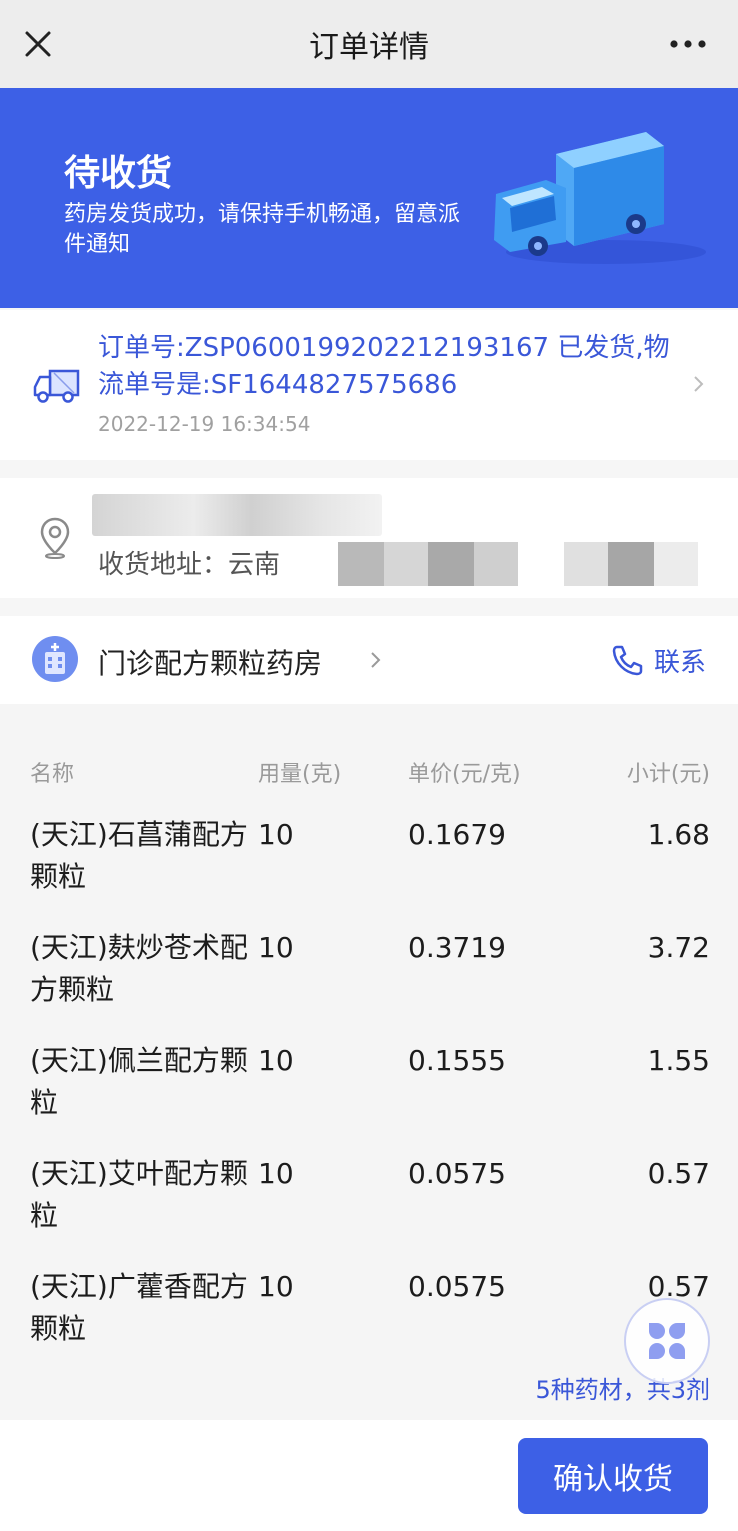 This screenshot has height=1531, width=738. Describe the element at coordinates (369, 1096) in the screenshot. I see `table-row: (天江)佩兰配方颗粒 10 0.1555 1.55` at that location.